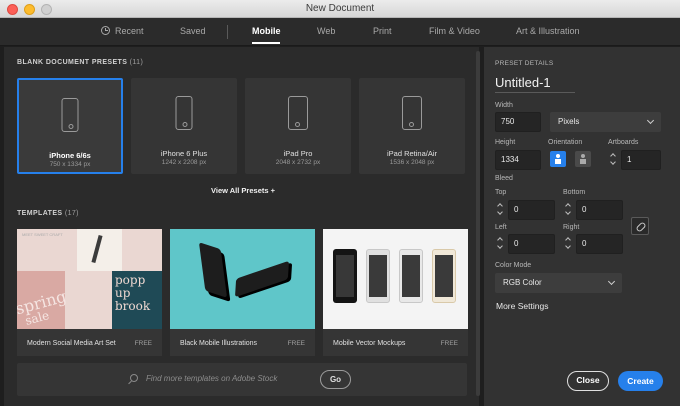  What do you see at coordinates (122, 31) in the screenshot?
I see `tab-recent: Recent` at bounding box center [122, 31].